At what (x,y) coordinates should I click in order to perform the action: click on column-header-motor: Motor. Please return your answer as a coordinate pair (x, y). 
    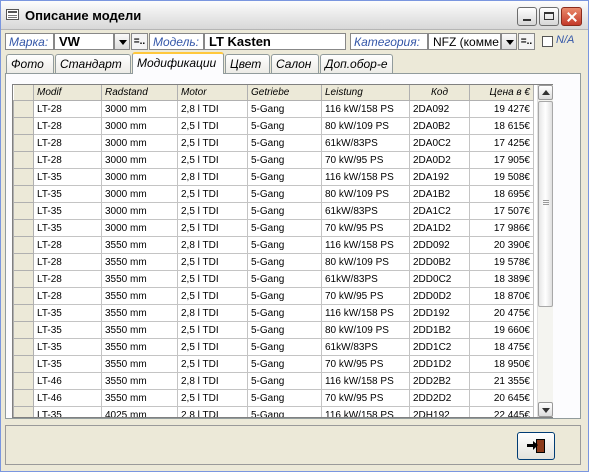
    Looking at the image, I should click on (212, 93).